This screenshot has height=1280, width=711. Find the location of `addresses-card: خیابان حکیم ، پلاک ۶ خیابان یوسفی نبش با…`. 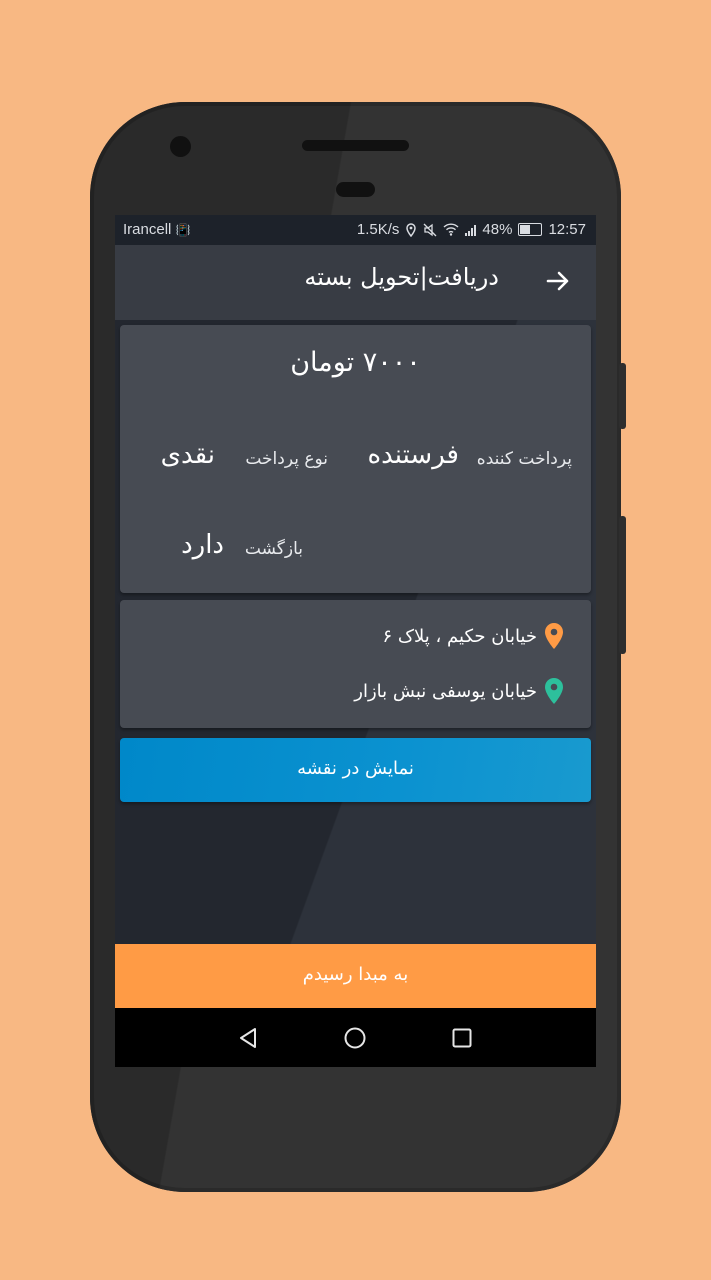

addresses-card: خیابان حکیم ، پلاک ۶ خیابان یوسفی نبش با… is located at coordinates (355, 664).